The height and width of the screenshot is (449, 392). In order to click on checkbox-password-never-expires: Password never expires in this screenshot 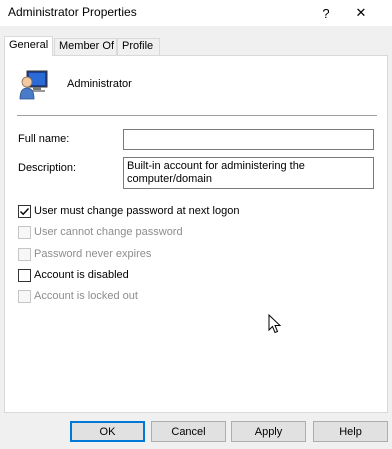, I will do `click(84, 254)`.